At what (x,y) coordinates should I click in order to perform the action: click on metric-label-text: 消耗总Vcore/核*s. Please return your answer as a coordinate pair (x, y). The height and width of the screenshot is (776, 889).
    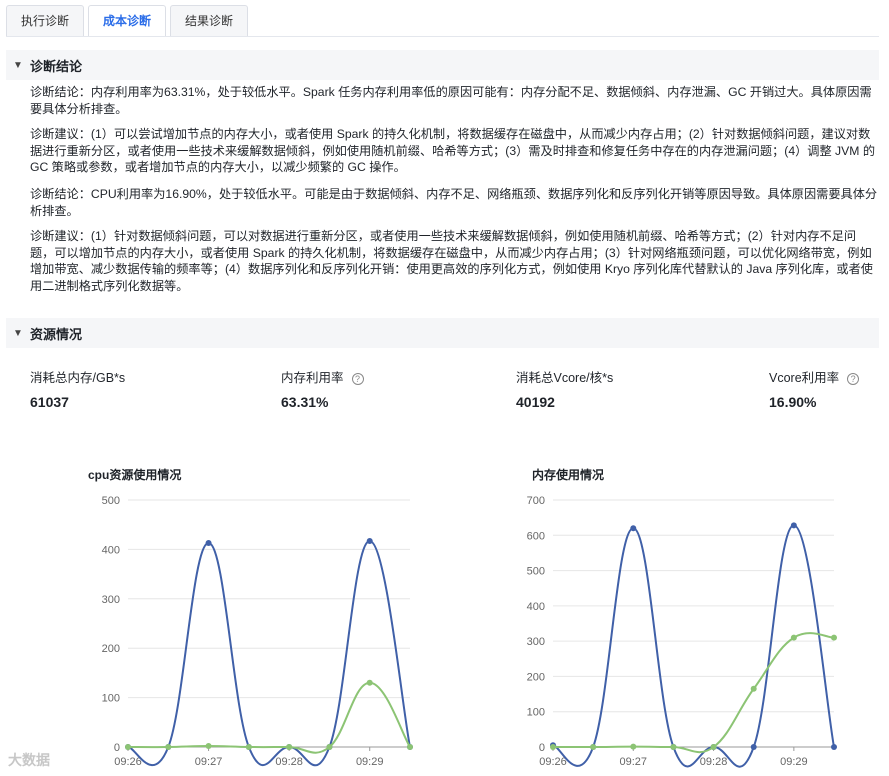
    Looking at the image, I should click on (565, 378).